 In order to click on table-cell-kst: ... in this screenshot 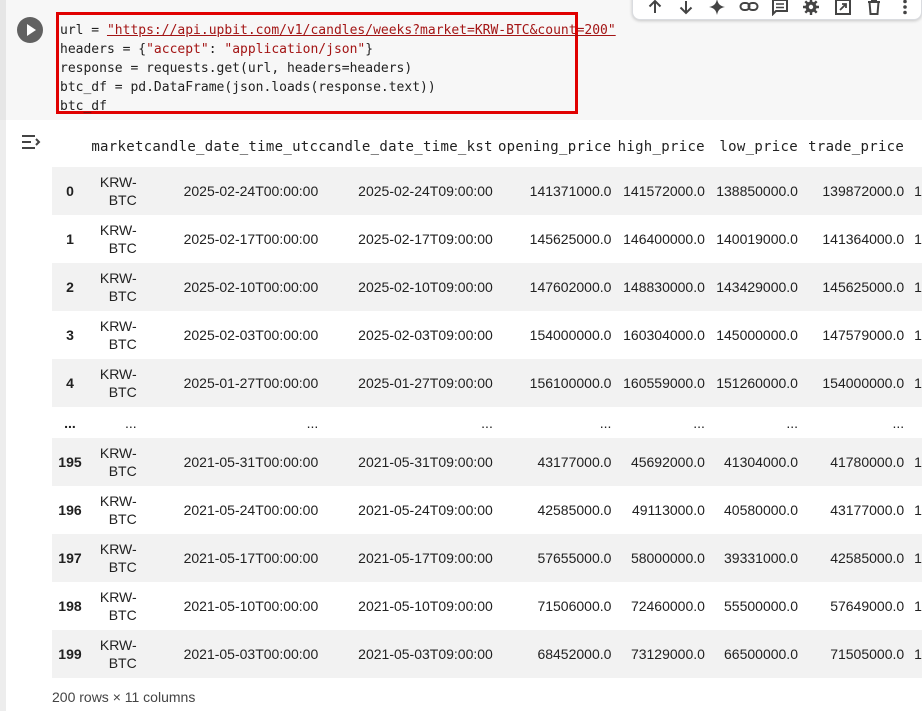, I will do `click(487, 422)`.